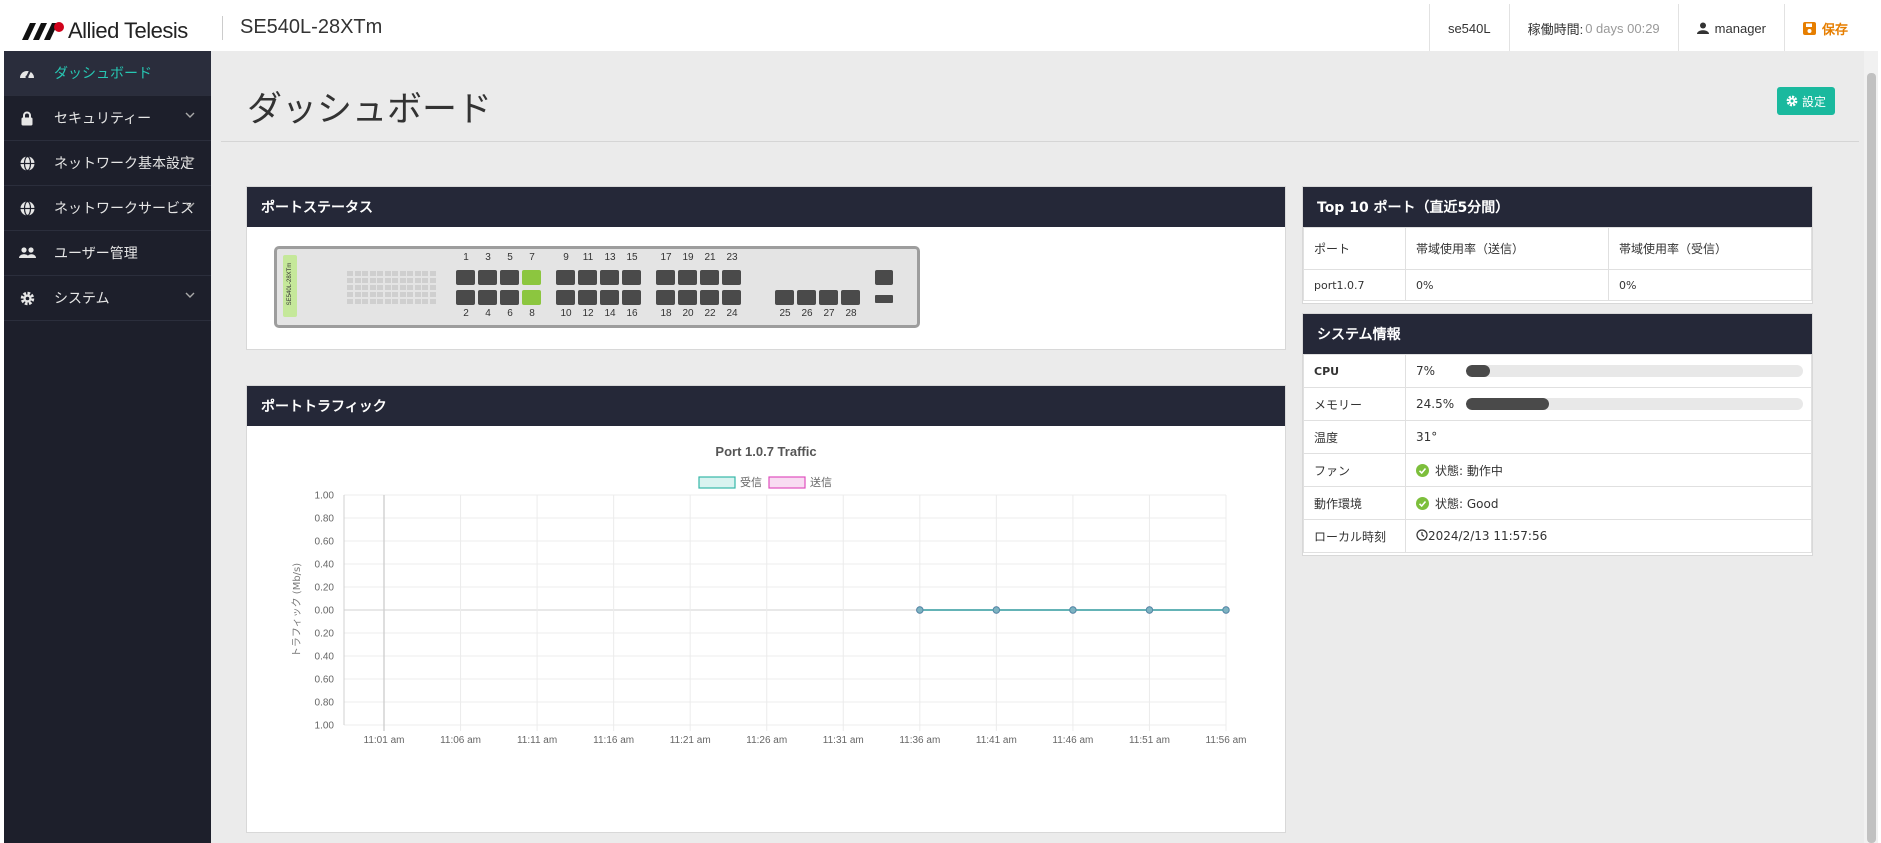 The image size is (1881, 843). Describe the element at coordinates (996, 740) in the screenshot. I see `x-tick-label: 11:41 am` at that location.